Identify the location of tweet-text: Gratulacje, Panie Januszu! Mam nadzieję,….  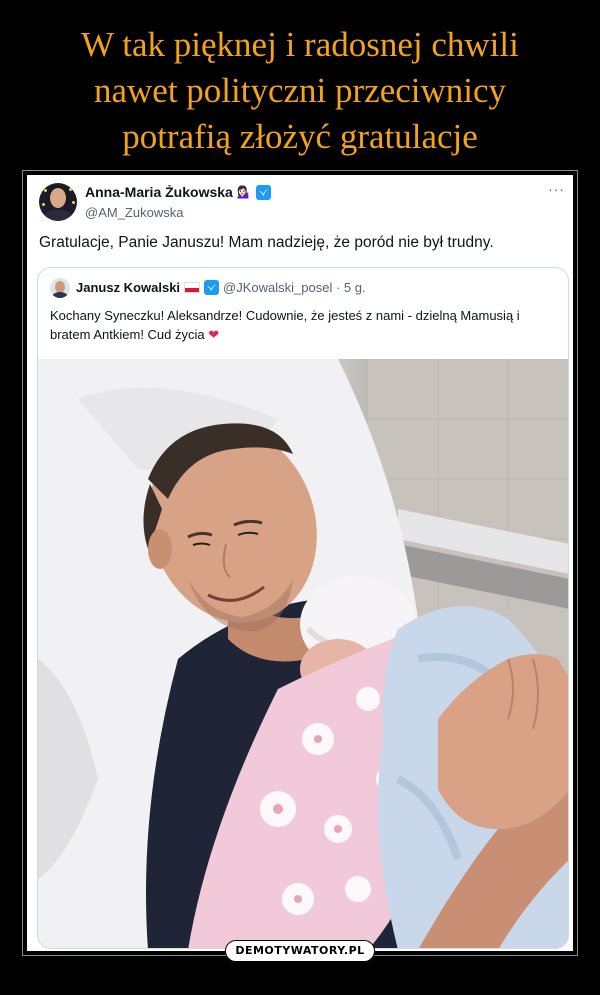
(266, 242).